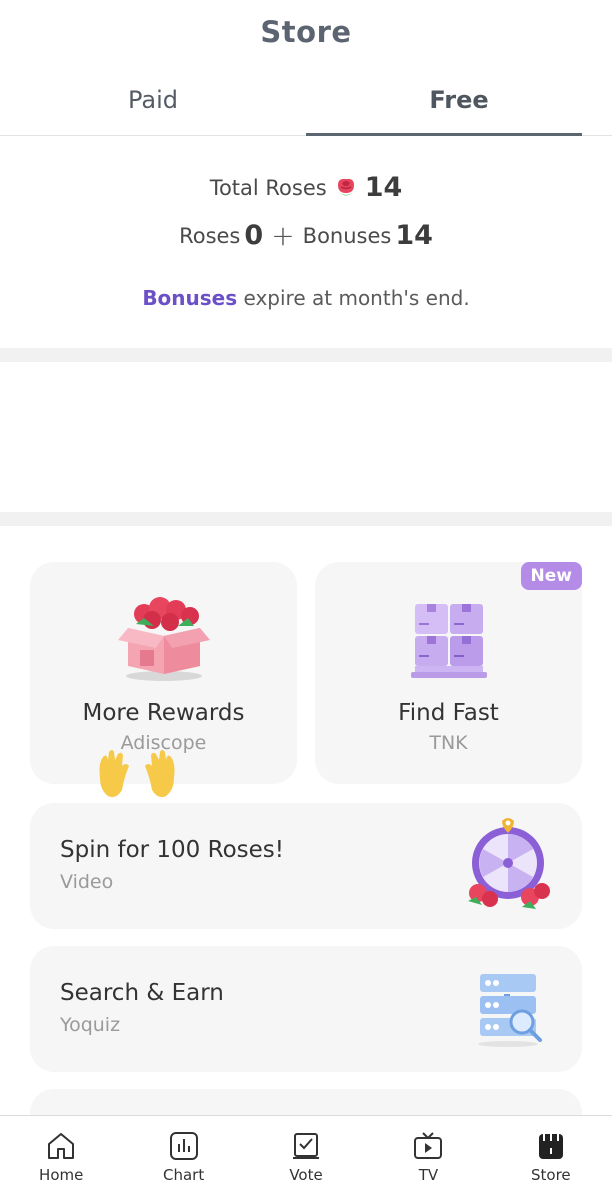 The width and height of the screenshot is (612, 1200). Describe the element at coordinates (61, 1175) in the screenshot. I see `nav-home-label: Home` at that location.